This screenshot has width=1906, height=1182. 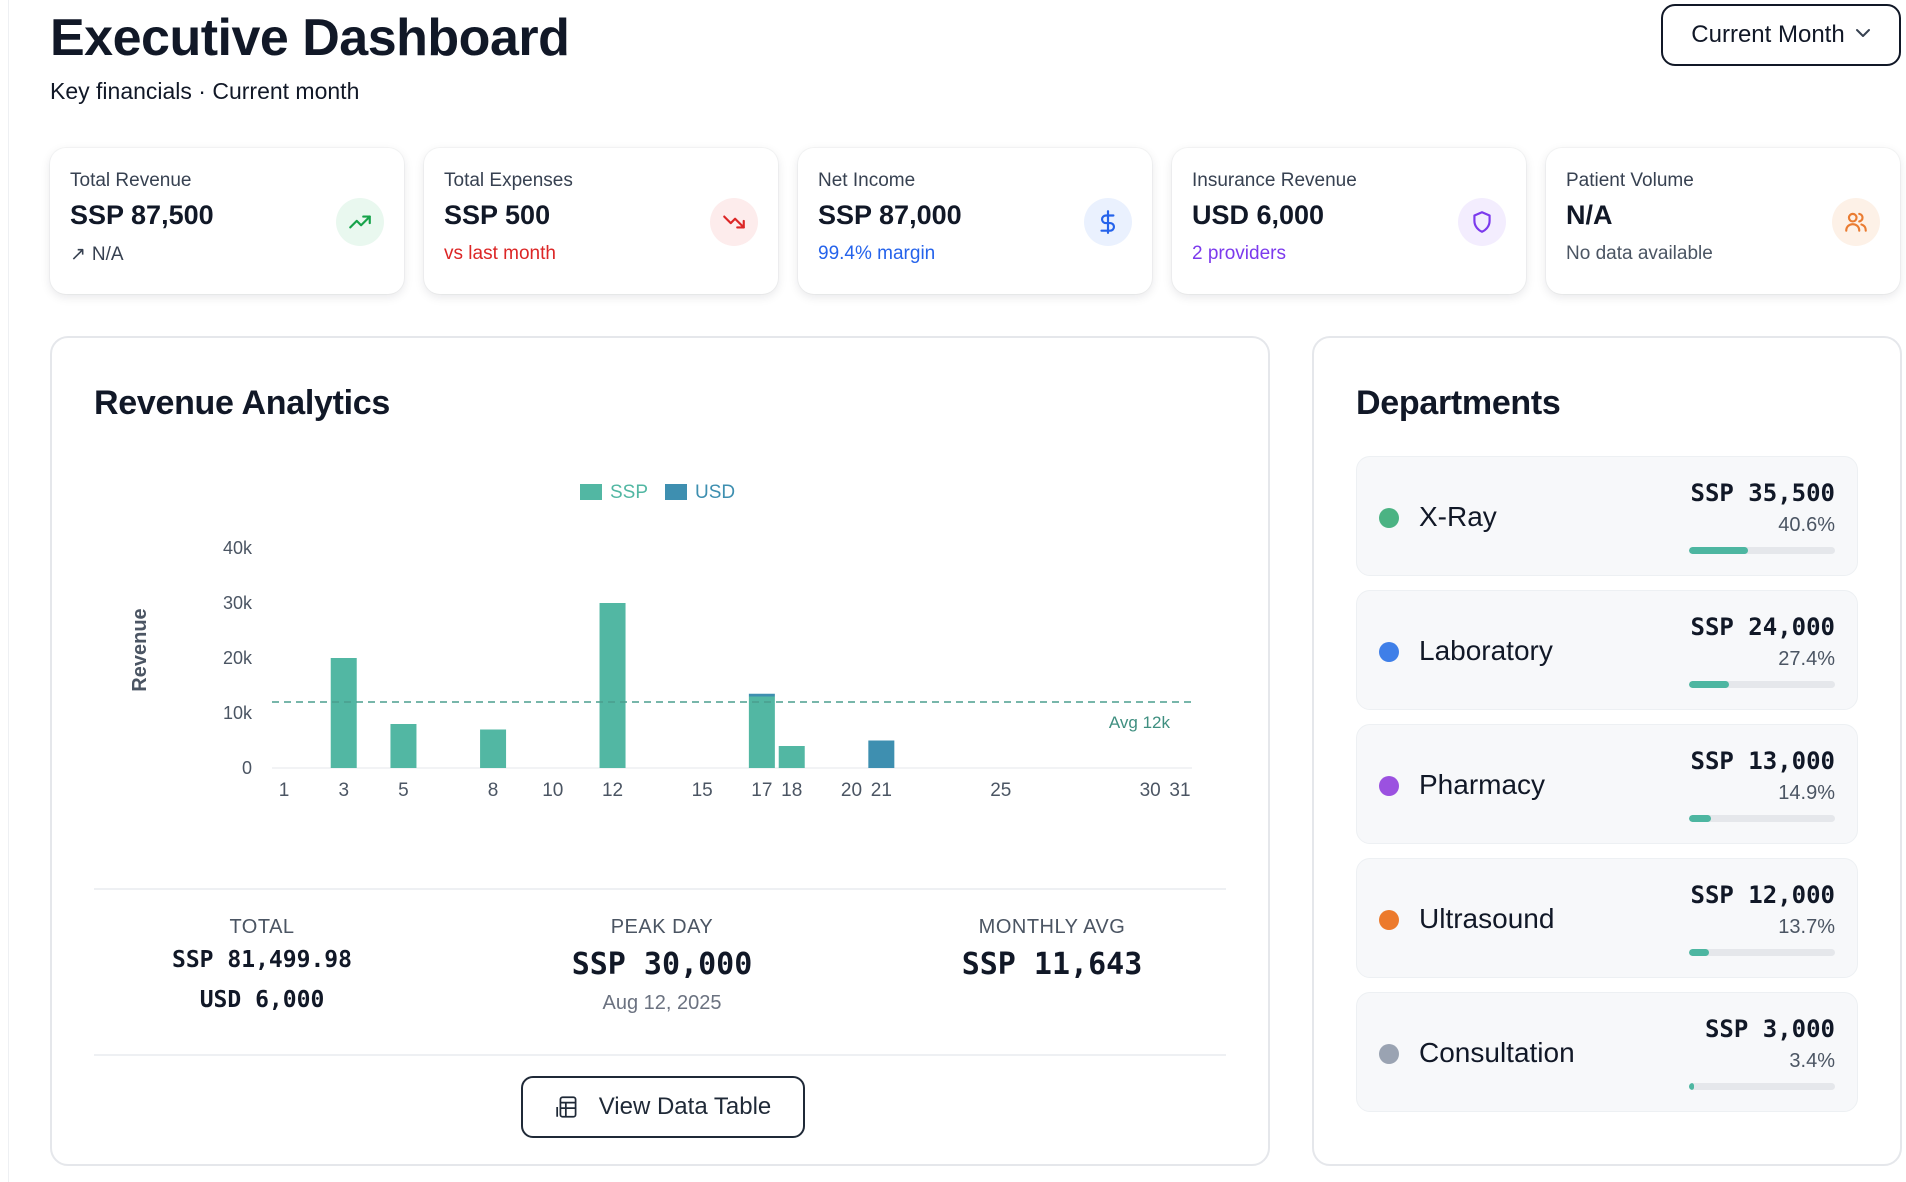 I want to click on x-axis: 1 3 5 8 10 12 15 17 18 20 21 25 30 31, so click(x=732, y=784).